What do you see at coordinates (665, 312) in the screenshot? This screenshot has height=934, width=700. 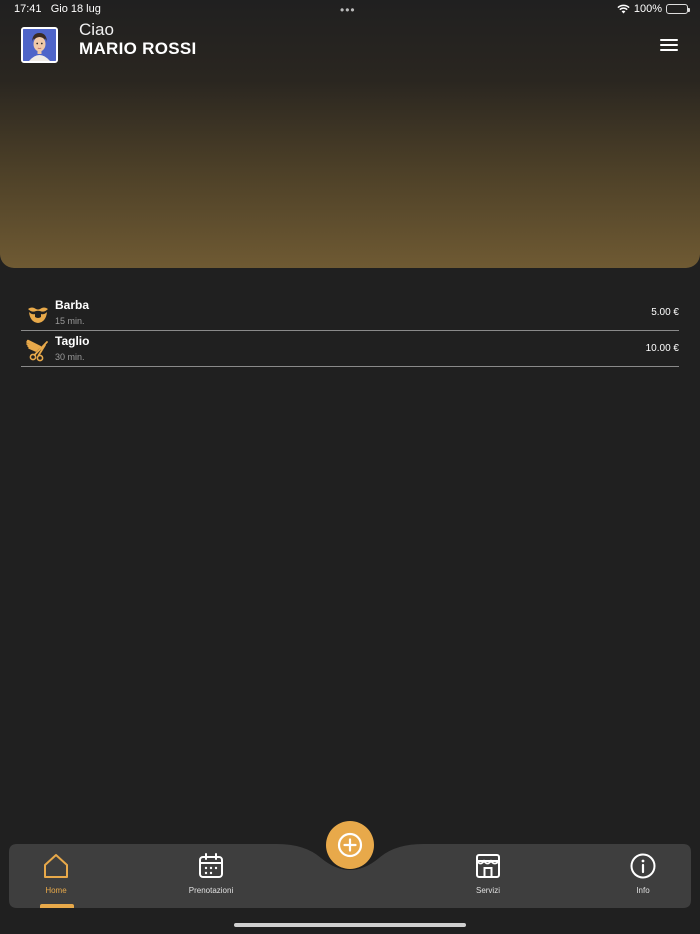 I see `service-price: 5.00 €` at bounding box center [665, 312].